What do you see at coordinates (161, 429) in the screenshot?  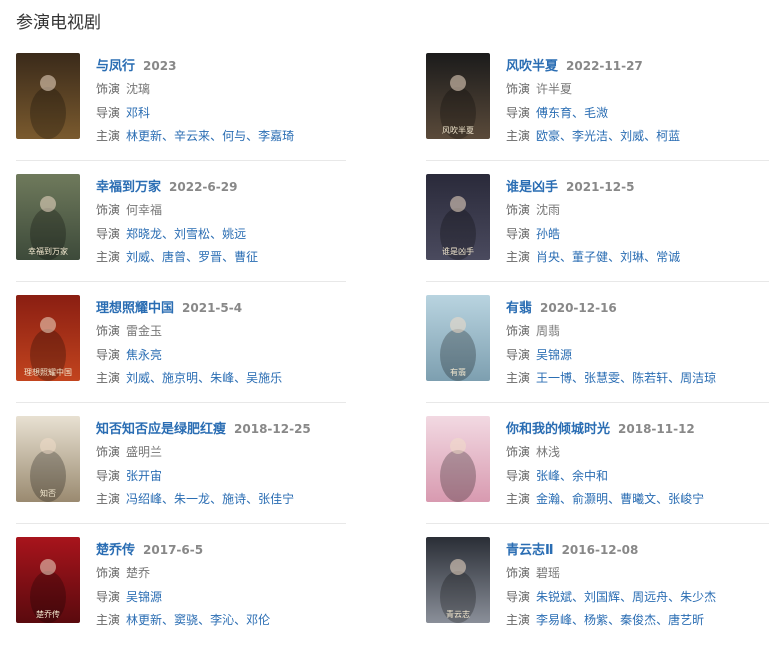 I see `drama-title-link: 知否知否应是绿肥红瘦` at bounding box center [161, 429].